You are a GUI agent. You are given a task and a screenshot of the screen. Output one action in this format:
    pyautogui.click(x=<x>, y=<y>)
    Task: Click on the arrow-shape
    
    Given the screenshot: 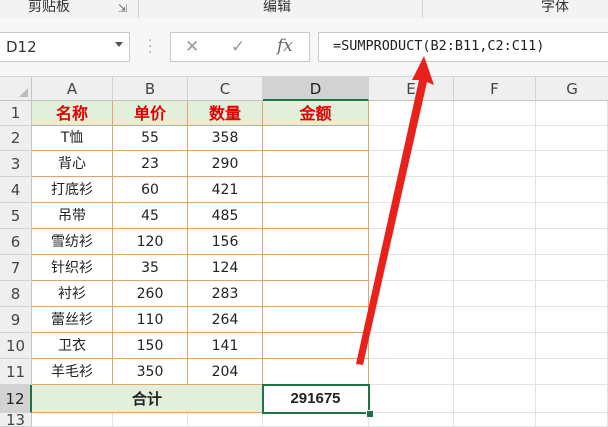 What is the action you would take?
    pyautogui.click(x=395, y=210)
    